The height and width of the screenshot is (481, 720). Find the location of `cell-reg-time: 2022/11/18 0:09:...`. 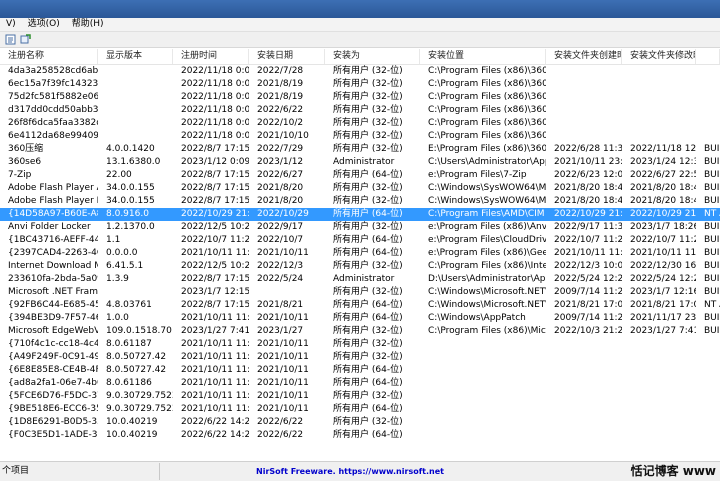

cell-reg-time: 2022/11/18 0:09:... is located at coordinates (215, 136).